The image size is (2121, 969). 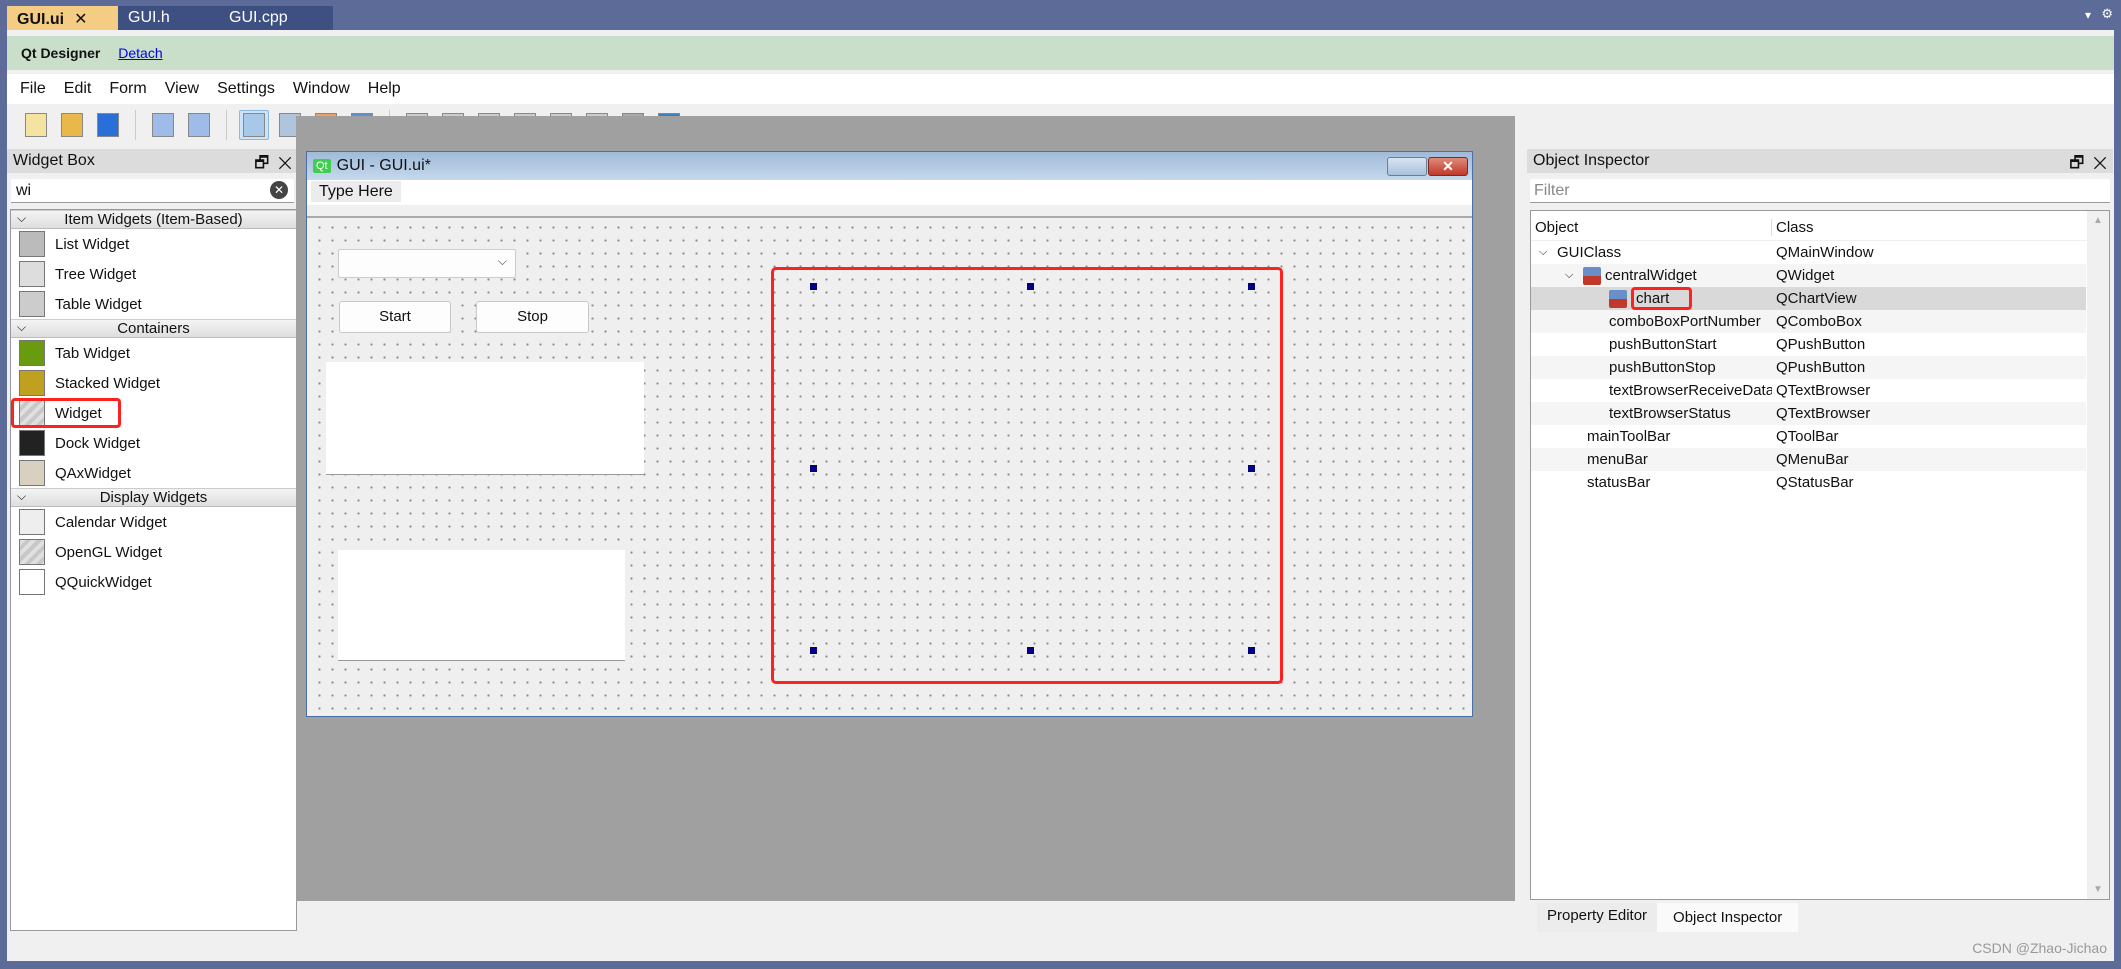 I want to click on qaxwidget-icon, so click(x=32, y=473).